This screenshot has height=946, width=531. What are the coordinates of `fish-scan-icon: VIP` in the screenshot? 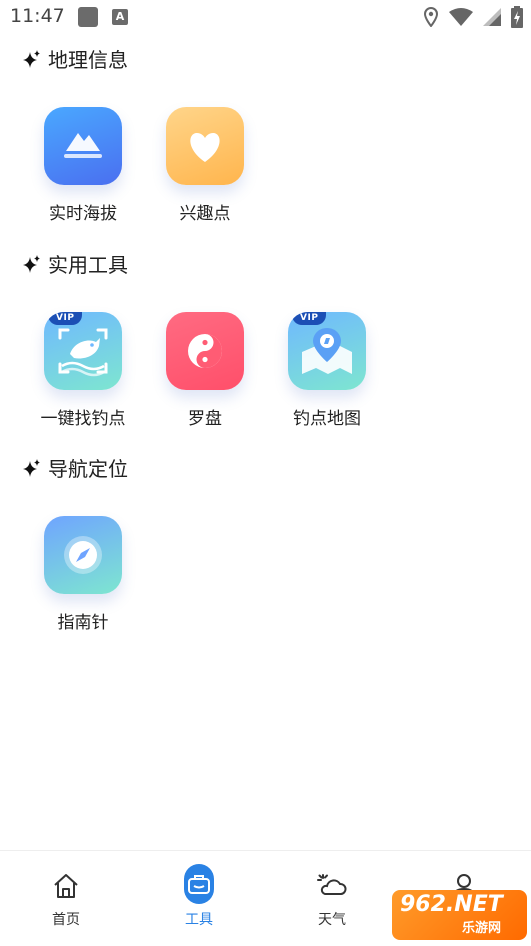 It's located at (83, 351).